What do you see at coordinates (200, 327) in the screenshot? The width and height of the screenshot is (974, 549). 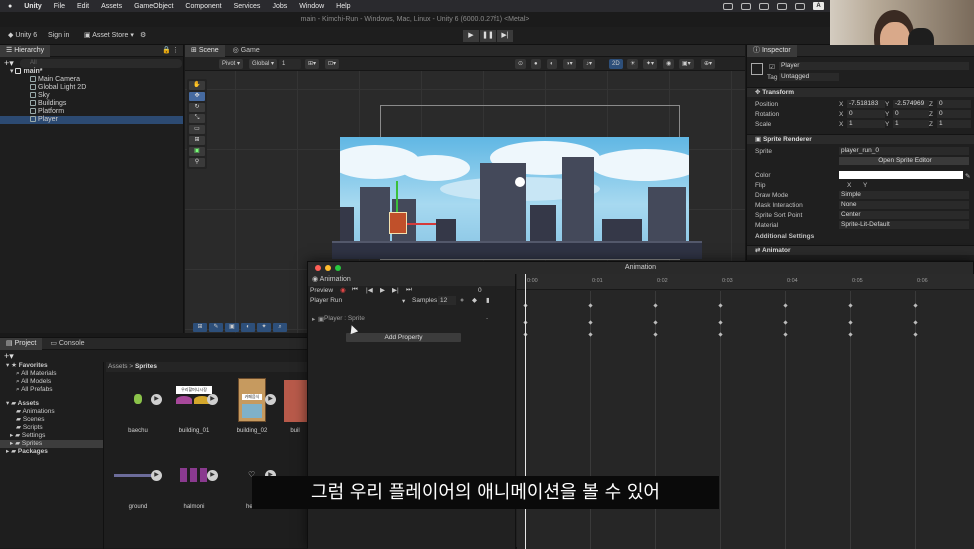 I see `overlay-tile-icon: ⊞` at bounding box center [200, 327].